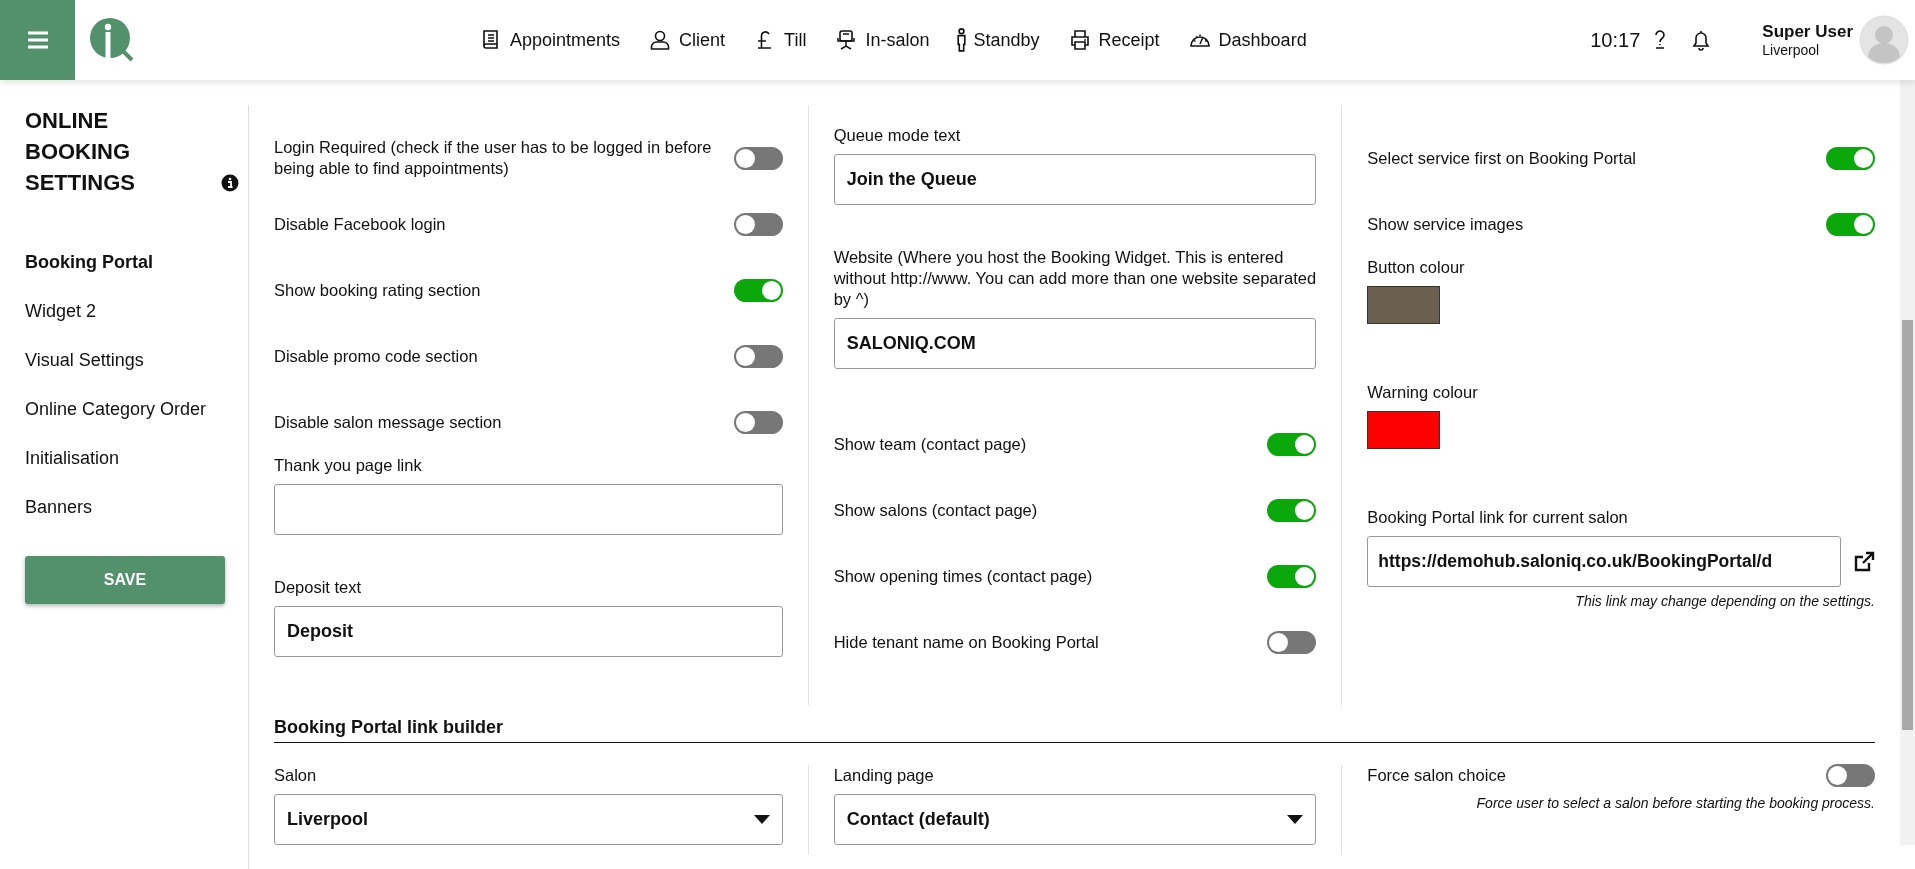 The image size is (1915, 869). Describe the element at coordinates (360, 224) in the screenshot. I see `setting-label: Disable Facebook login` at that location.